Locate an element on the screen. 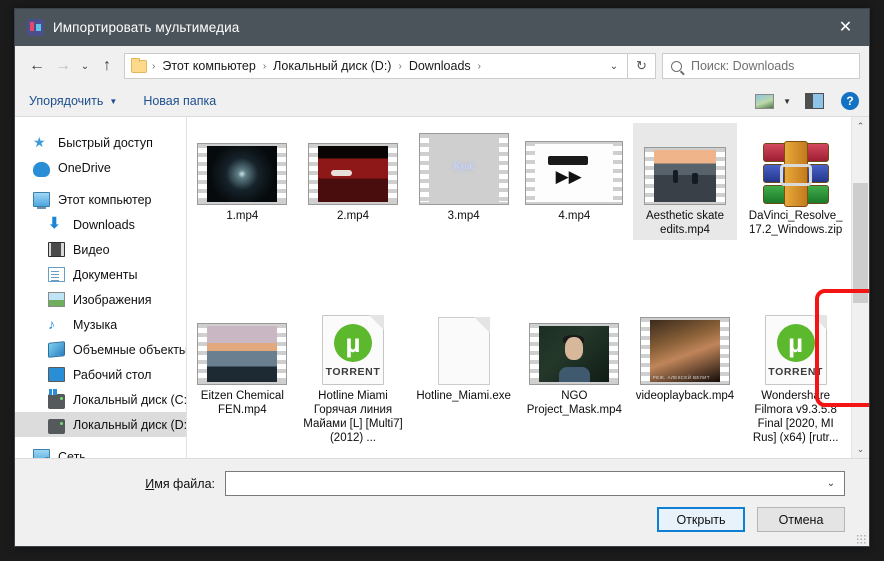 Image resolution: width=884 pixels, height=561 pixels. open-button: Открыть is located at coordinates (701, 519).